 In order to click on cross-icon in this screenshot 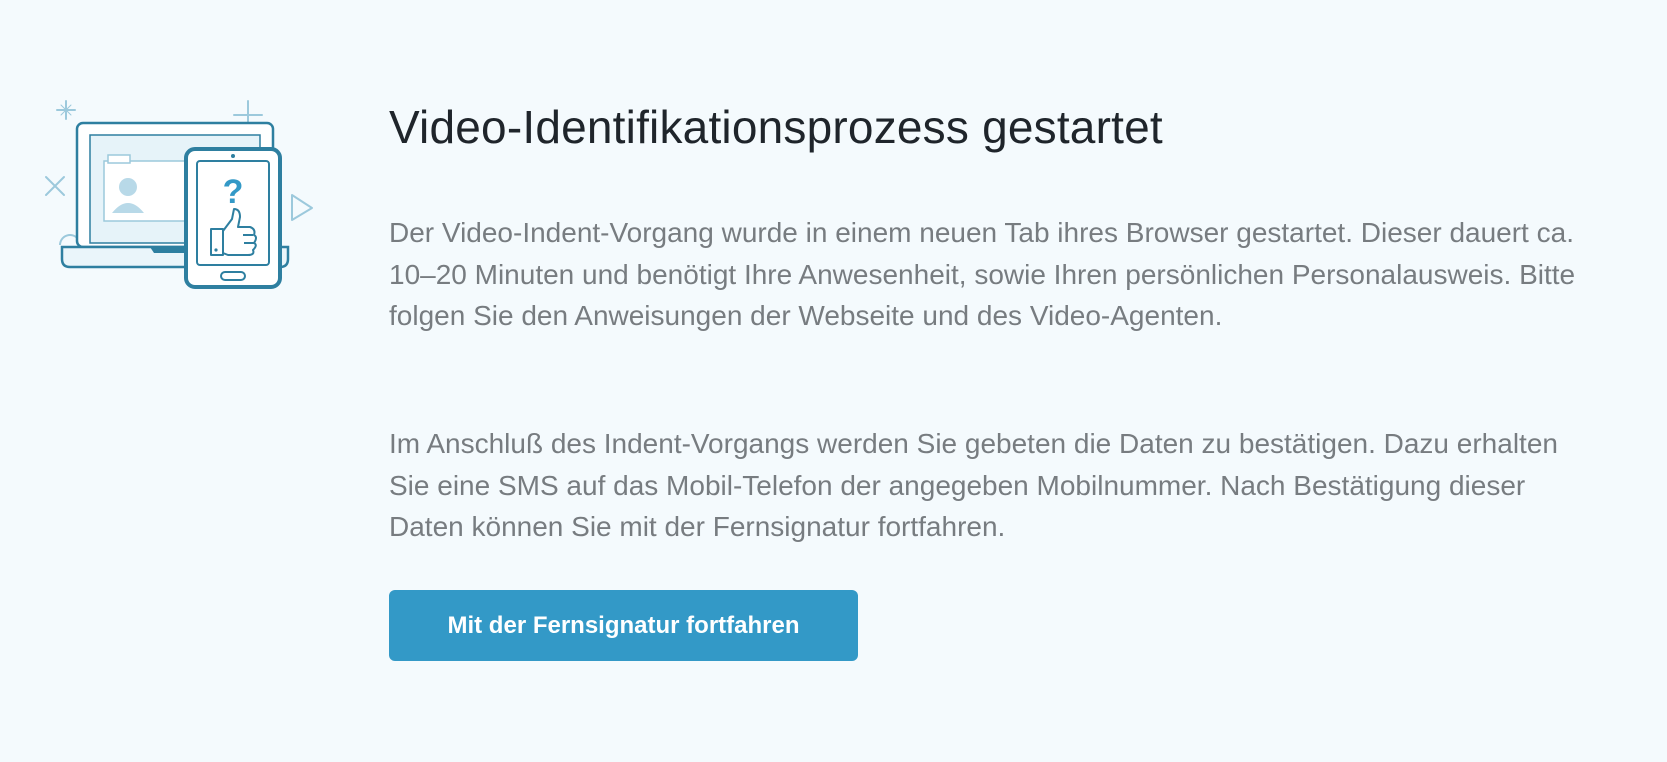, I will do `click(55, 186)`.